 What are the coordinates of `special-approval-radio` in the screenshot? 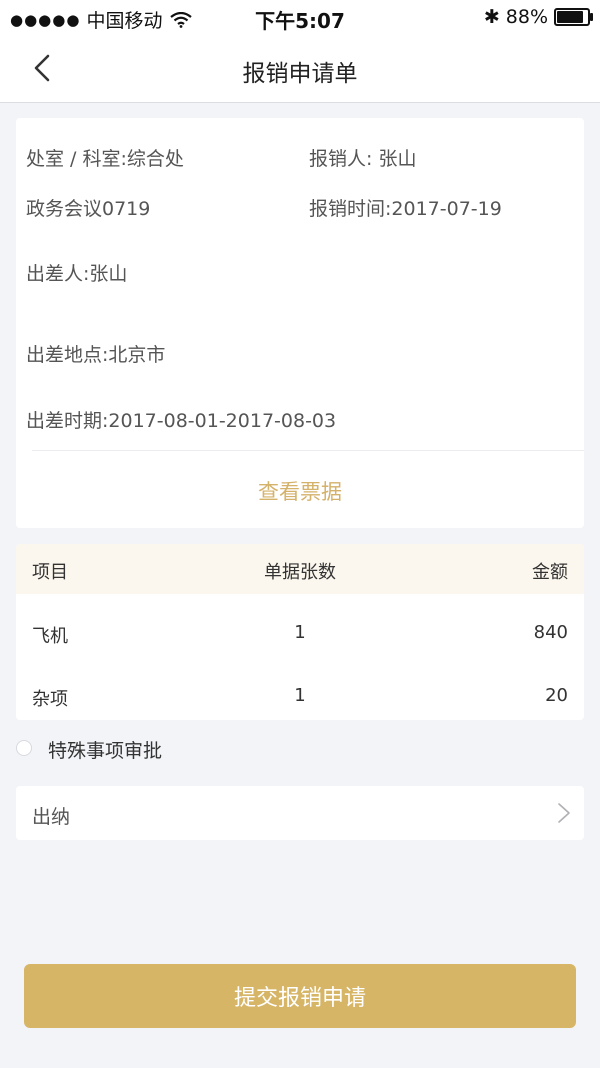 It's located at (24, 748).